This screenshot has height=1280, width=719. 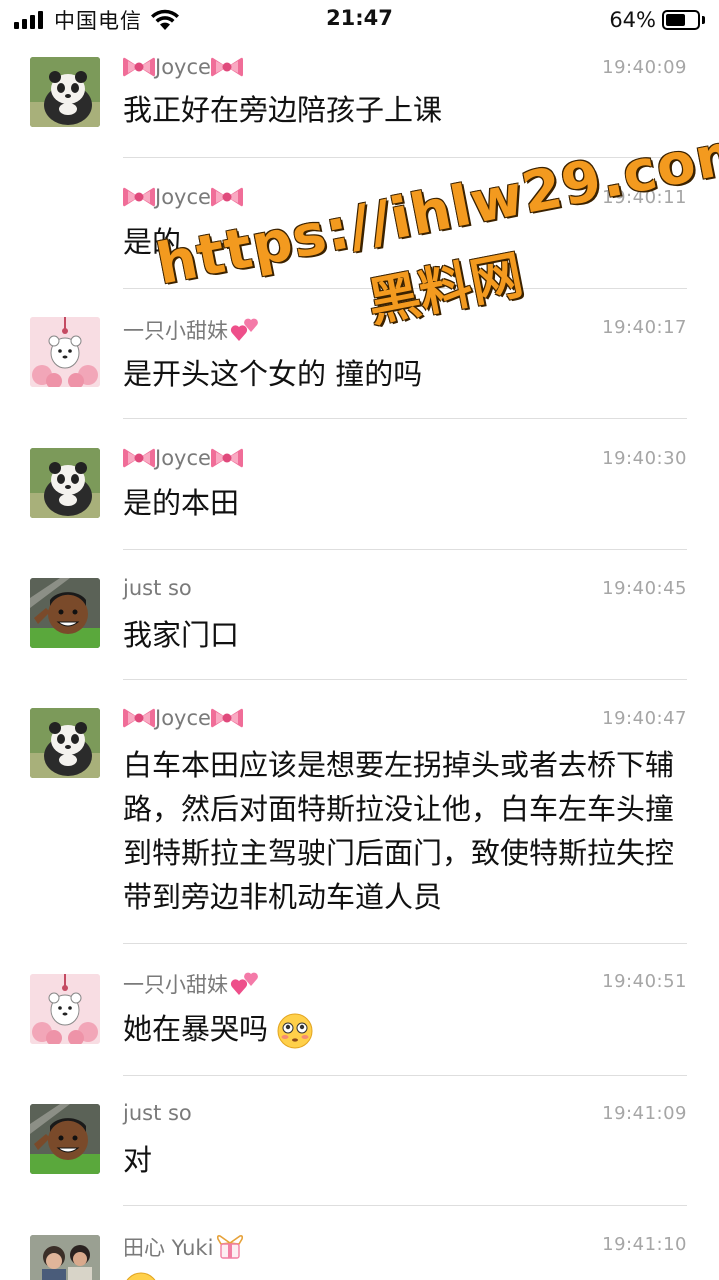 I want to click on message-item: Joyce 19:40:11 是的, so click(x=359, y=235).